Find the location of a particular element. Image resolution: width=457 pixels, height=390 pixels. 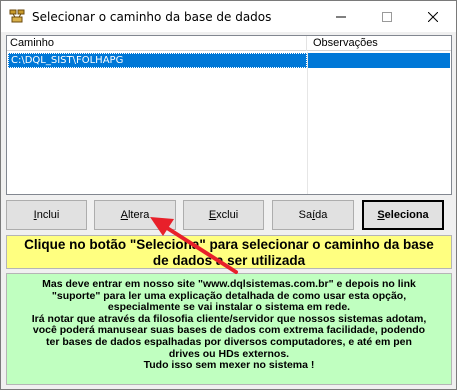

list-header: Caminho Observações is located at coordinates (229, 43).